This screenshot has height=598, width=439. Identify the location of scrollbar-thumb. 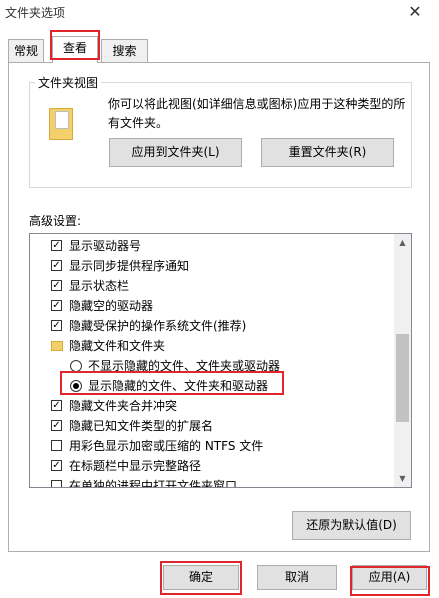
(402, 378).